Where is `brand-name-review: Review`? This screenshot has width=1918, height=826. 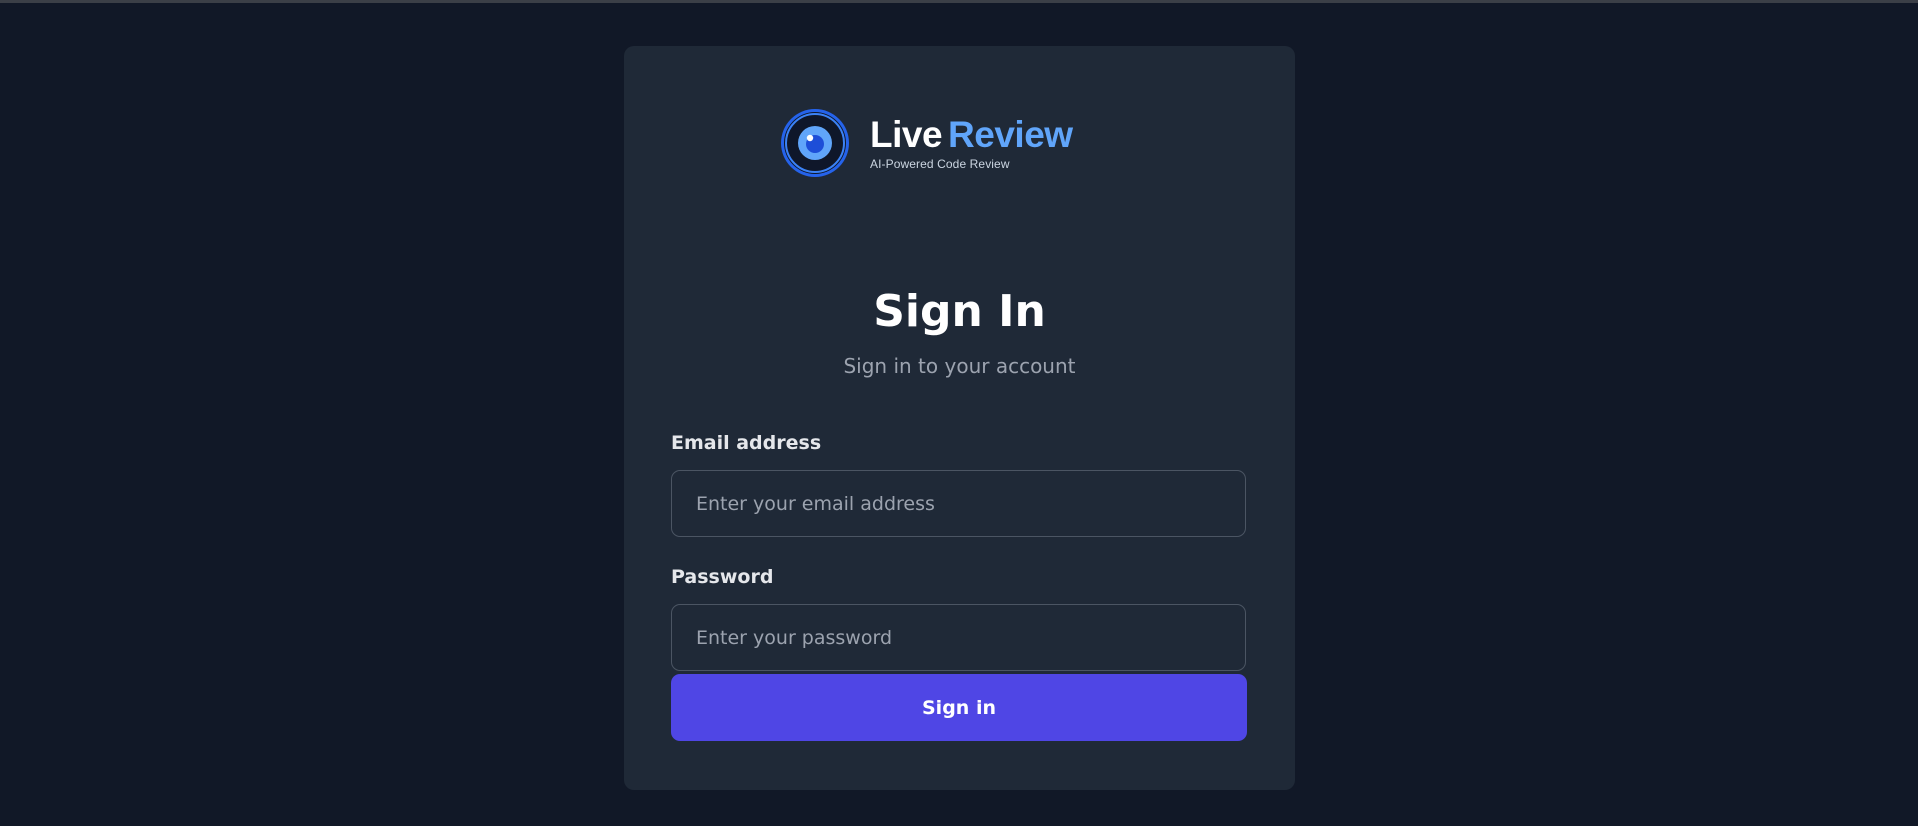 brand-name-review: Review is located at coordinates (1010, 134).